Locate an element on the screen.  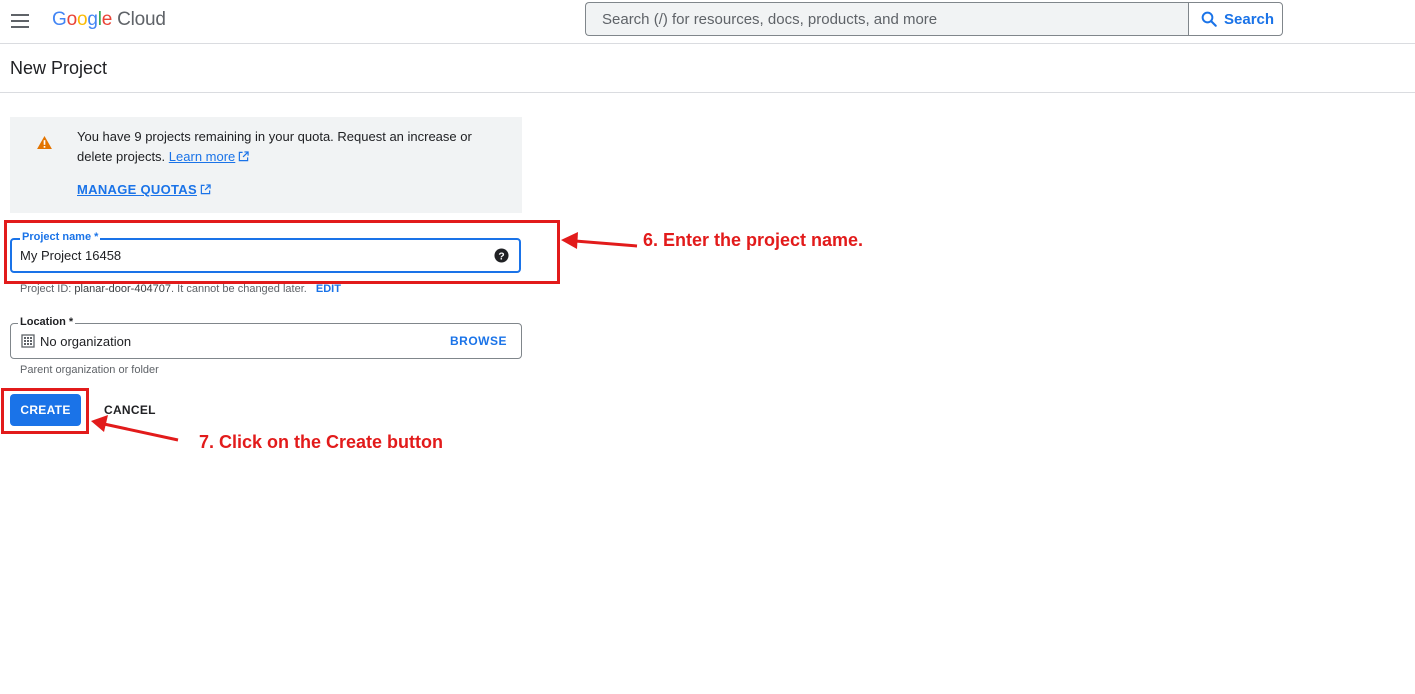
page-title: New Project is located at coordinates (59, 68).